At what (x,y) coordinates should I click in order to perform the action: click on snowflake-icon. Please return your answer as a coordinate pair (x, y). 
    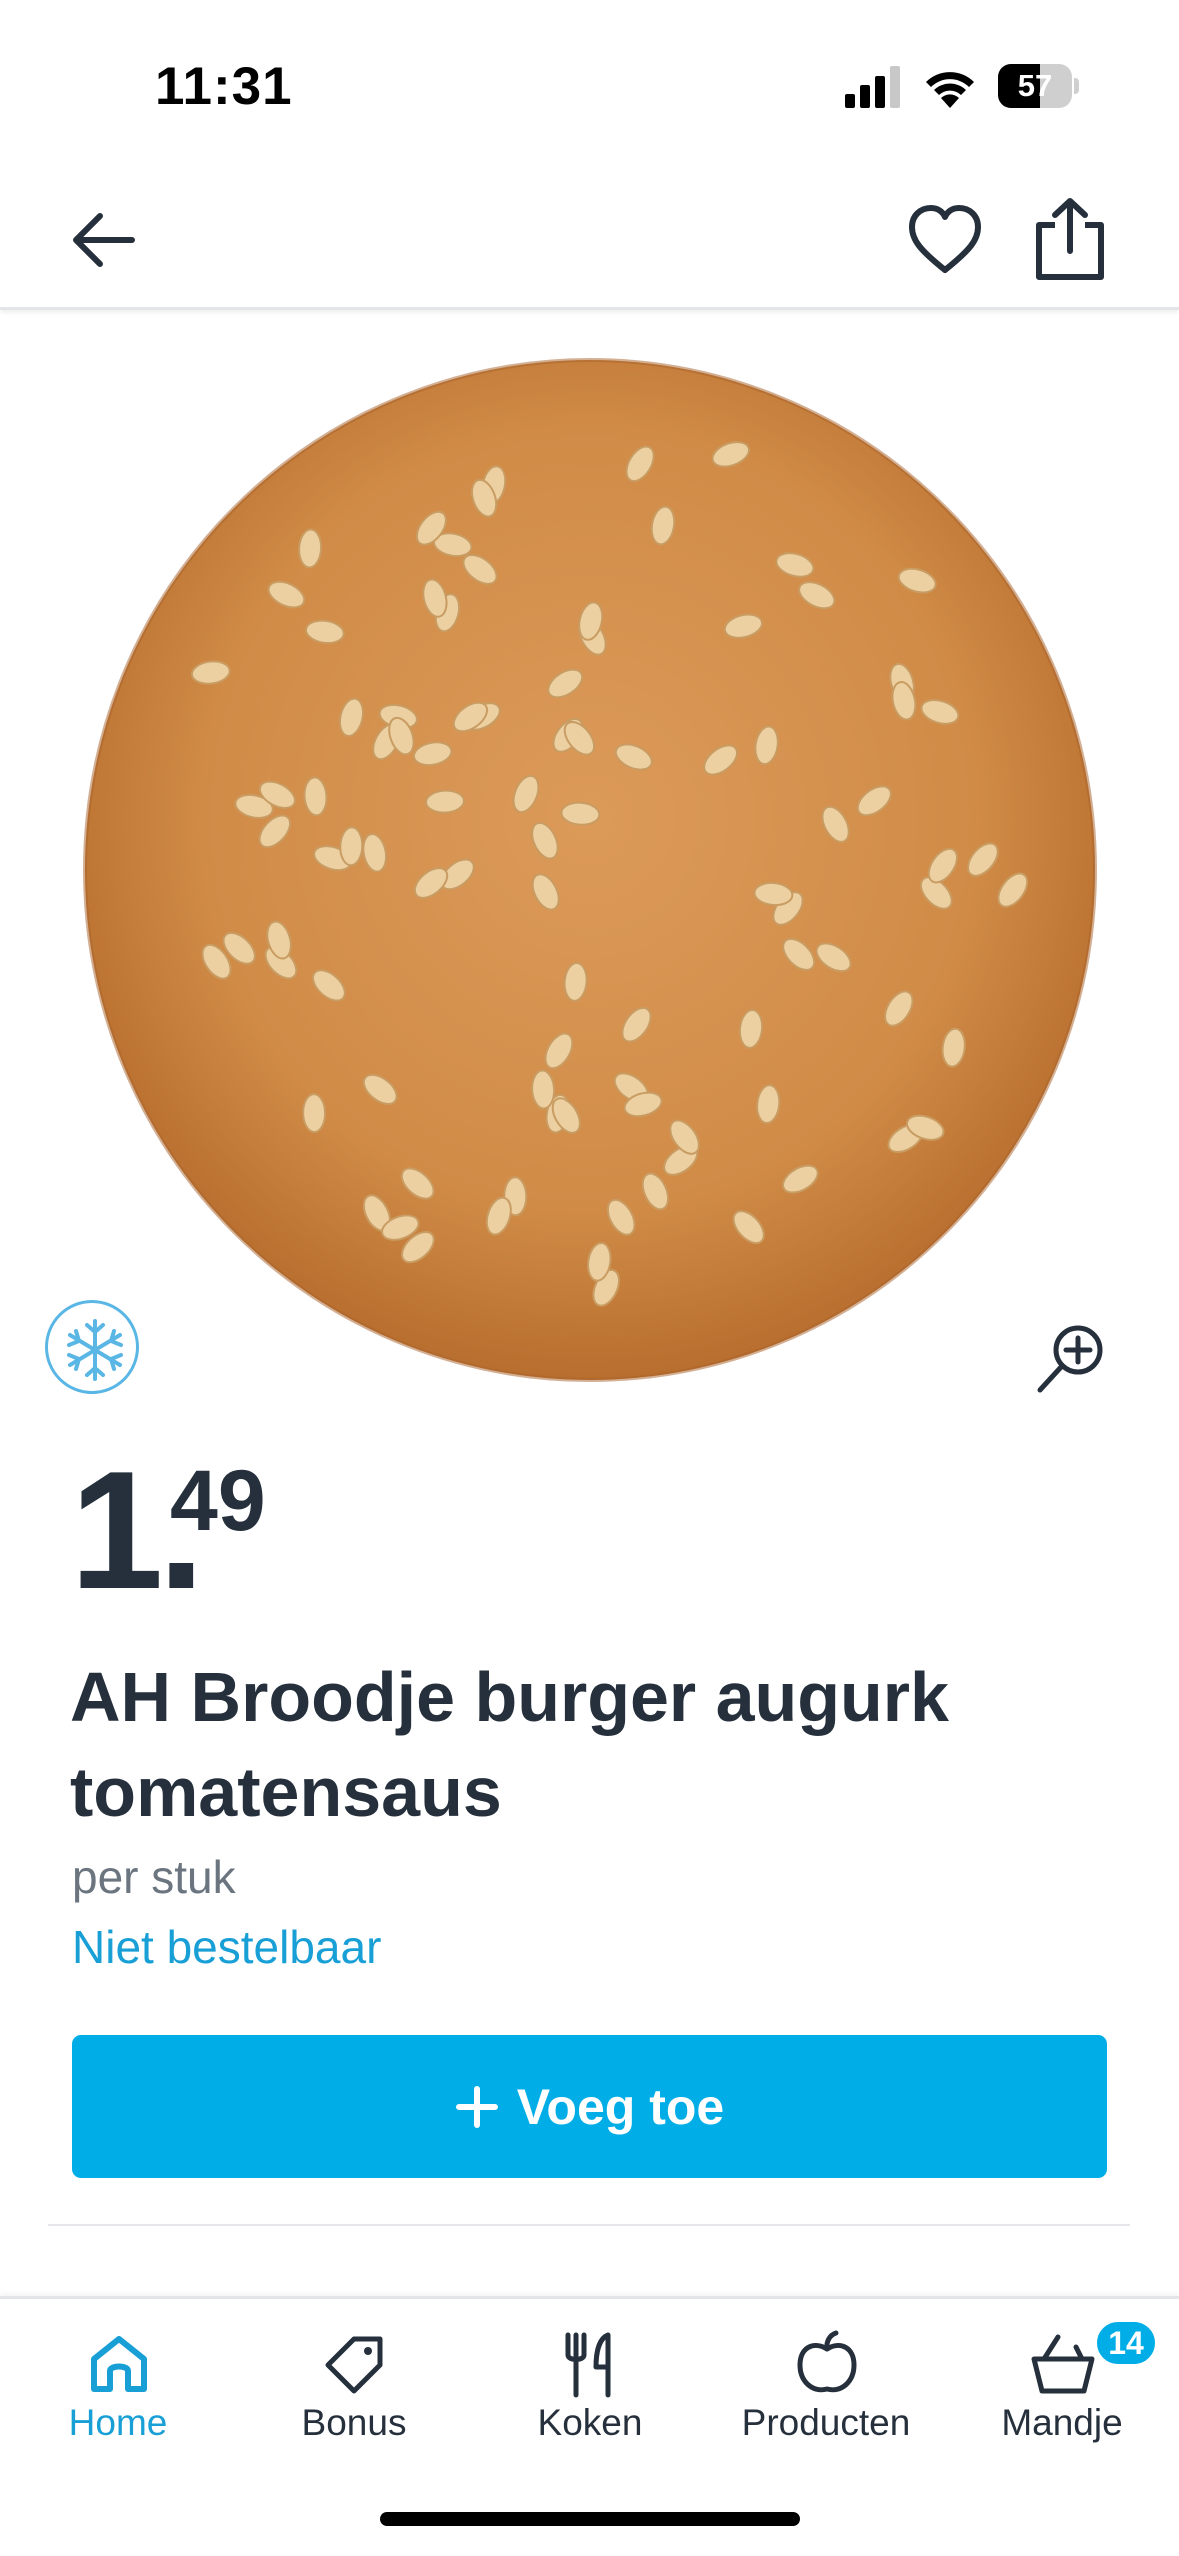
    Looking at the image, I should click on (95, 1350).